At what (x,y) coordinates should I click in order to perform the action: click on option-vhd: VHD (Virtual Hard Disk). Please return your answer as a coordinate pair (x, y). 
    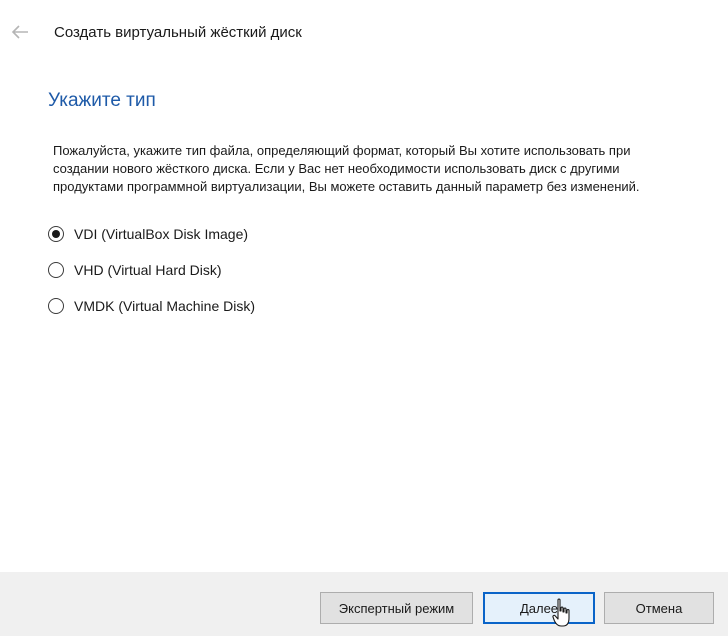
    Looking at the image, I should click on (368, 270).